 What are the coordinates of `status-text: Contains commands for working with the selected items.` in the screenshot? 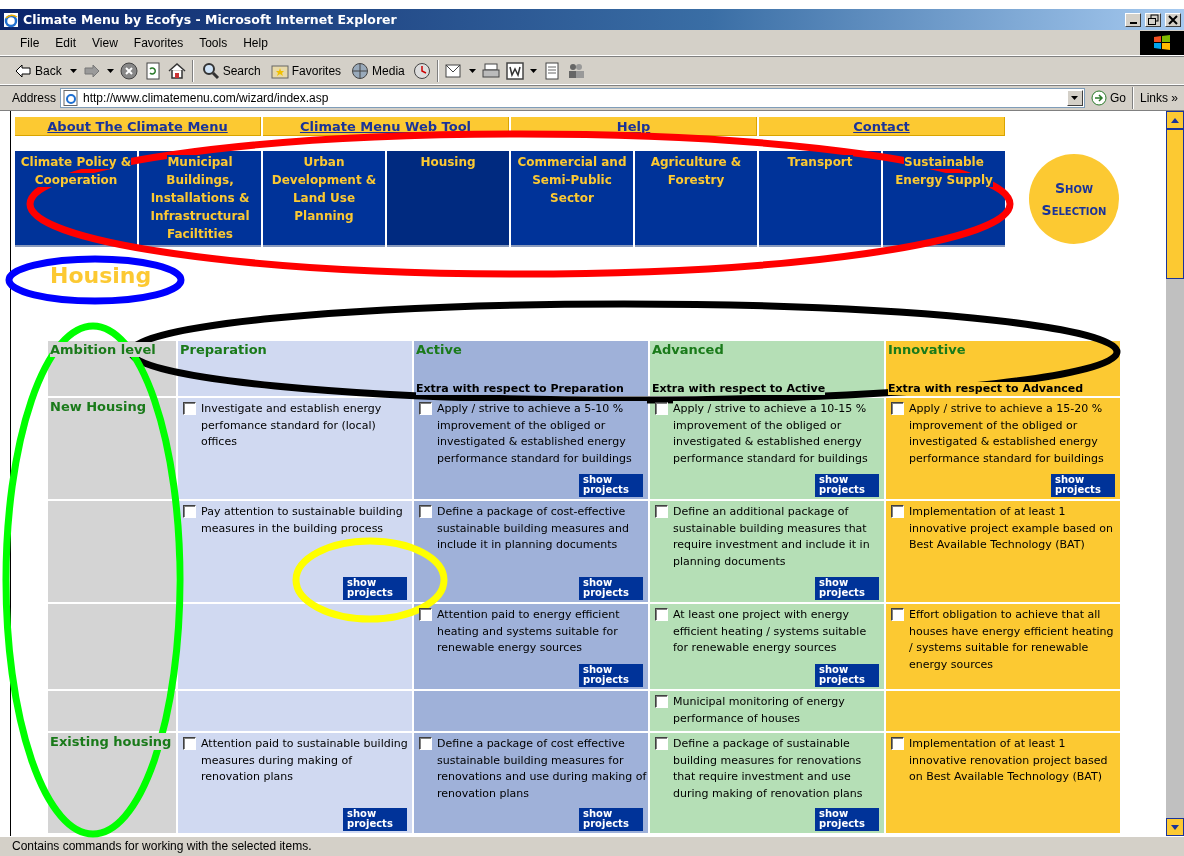 It's located at (592, 846).